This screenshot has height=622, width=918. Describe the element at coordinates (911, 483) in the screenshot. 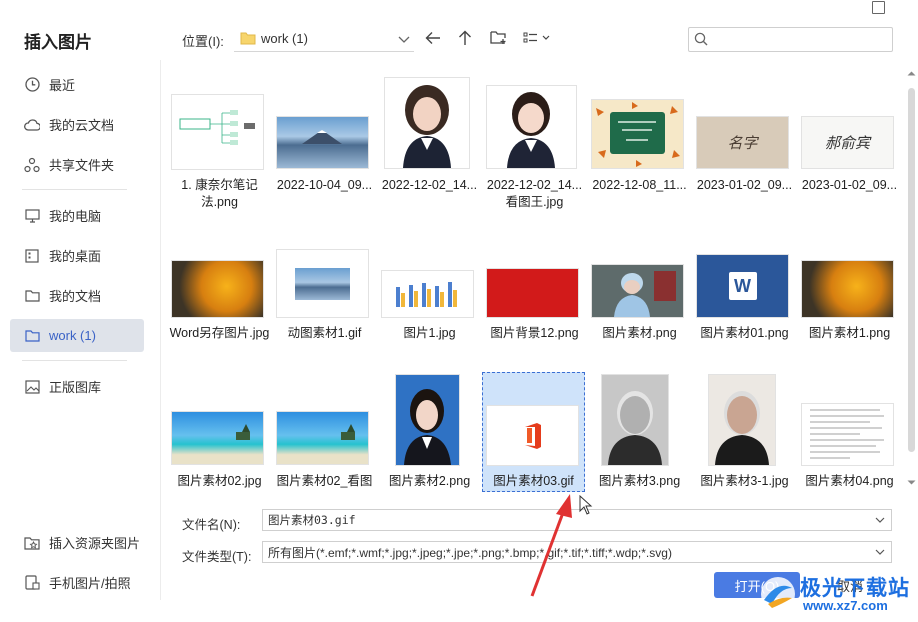

I see `scroll-down-icon` at that location.